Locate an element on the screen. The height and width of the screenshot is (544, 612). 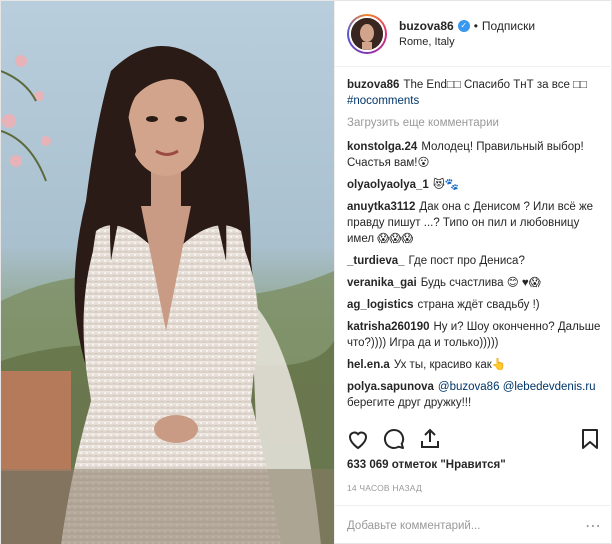
avatar-story-ring is located at coordinates (367, 33).